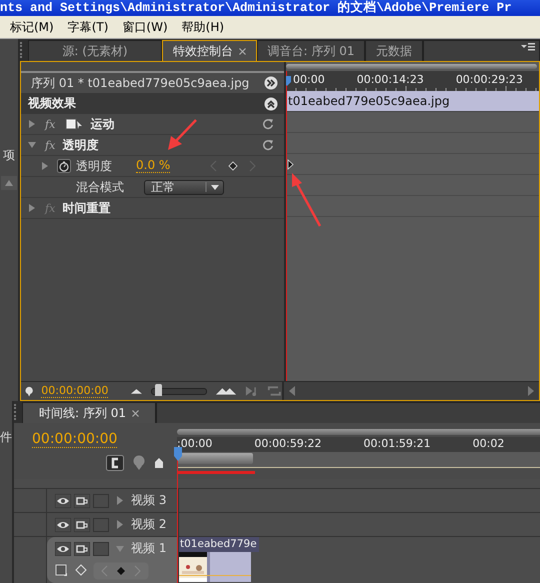  Describe the element at coordinates (412, 101) in the screenshot. I see `clip-bar: t01eabed779e05c9aea.jpg` at that location.